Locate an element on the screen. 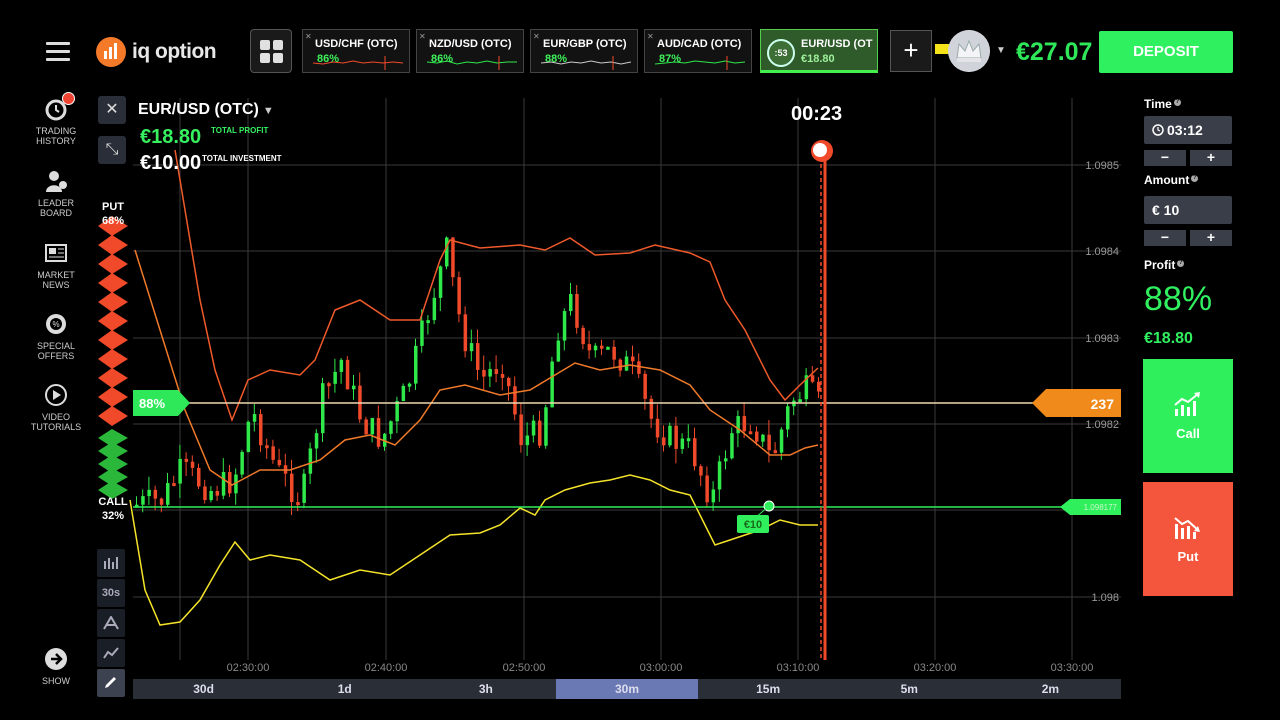  timeframe-1d: 1d is located at coordinates (344, 689).